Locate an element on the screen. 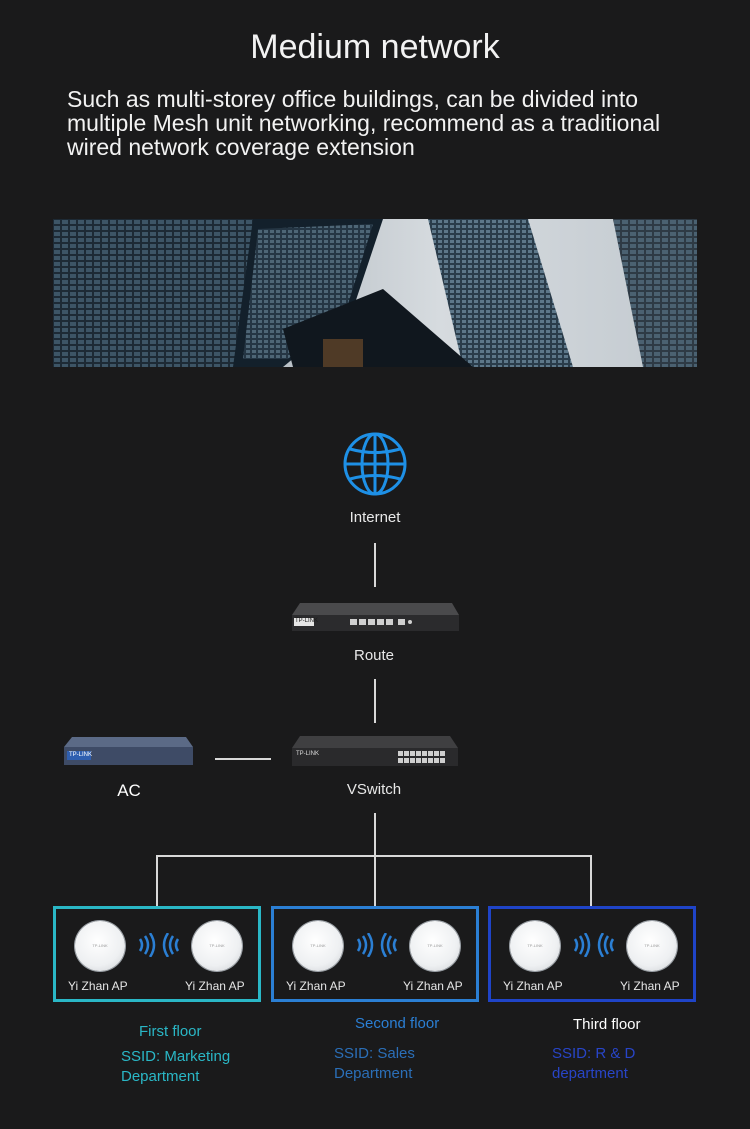 This screenshot has height=1129, width=750. router-device: TP-LINK is located at coordinates (375, 621).